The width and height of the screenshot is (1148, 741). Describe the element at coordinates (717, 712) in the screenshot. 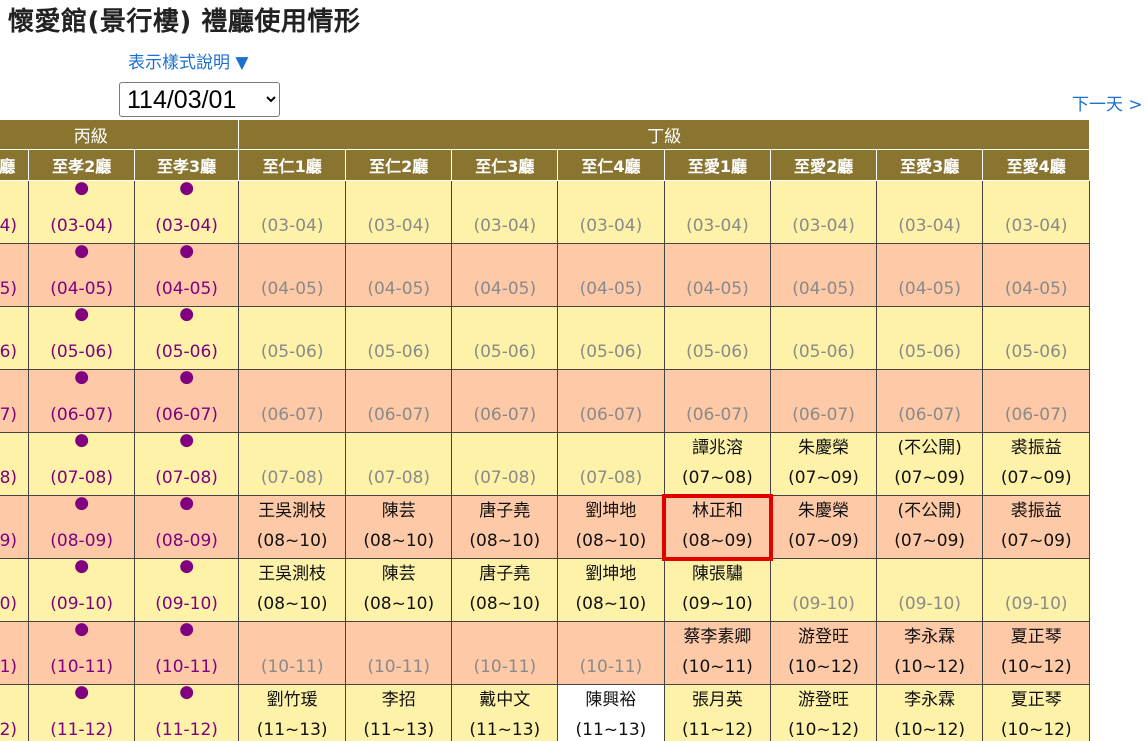

I see `hall-slot-cell: 張月英 (11~12)` at that location.